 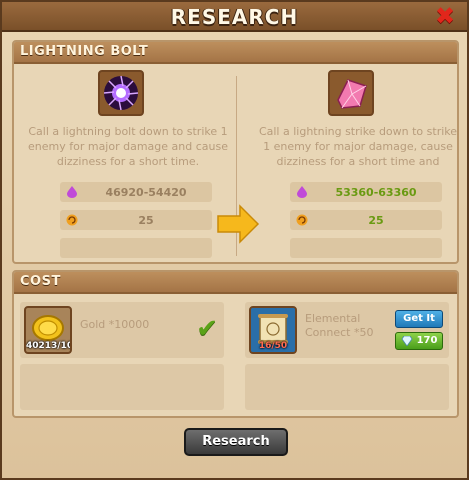 What do you see at coordinates (235, 53) in the screenshot?
I see `spell-panel-header: LIGHTNING BOLT` at bounding box center [235, 53].